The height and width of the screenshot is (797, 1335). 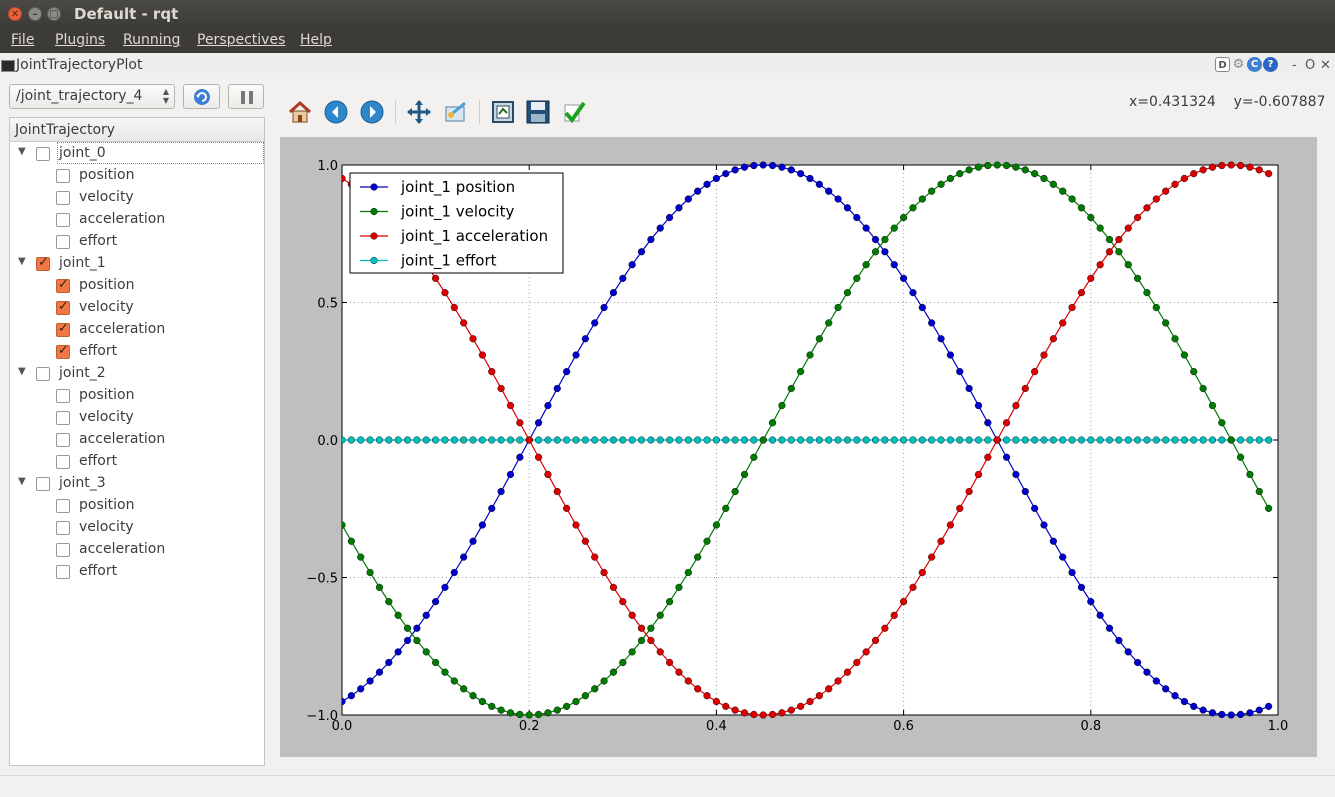 I want to click on home-icon, so click(x=300, y=112).